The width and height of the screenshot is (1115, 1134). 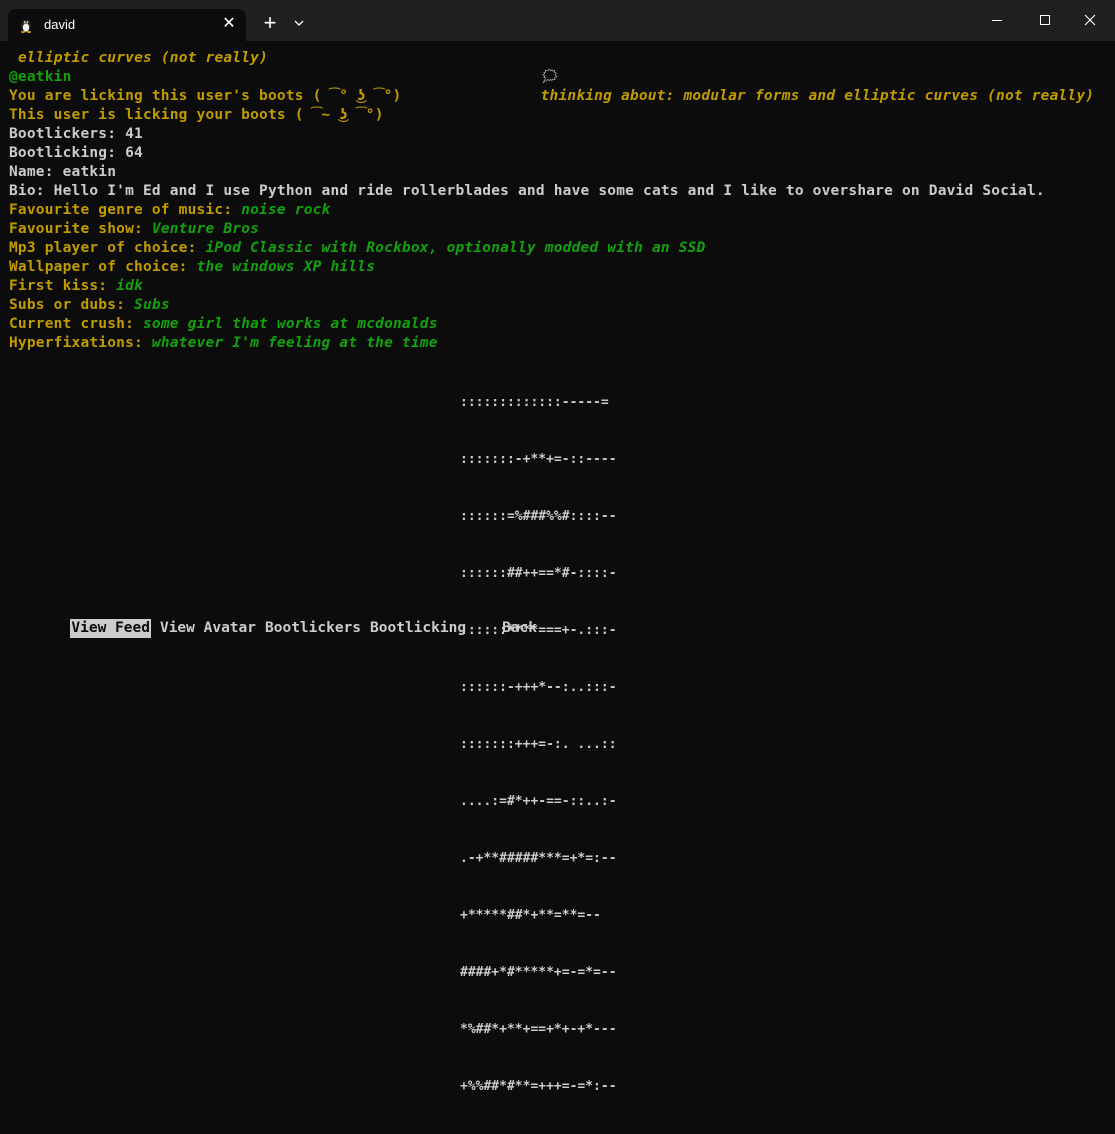 I want to click on status-left: elliptic curves (not really), so click(x=143, y=58).